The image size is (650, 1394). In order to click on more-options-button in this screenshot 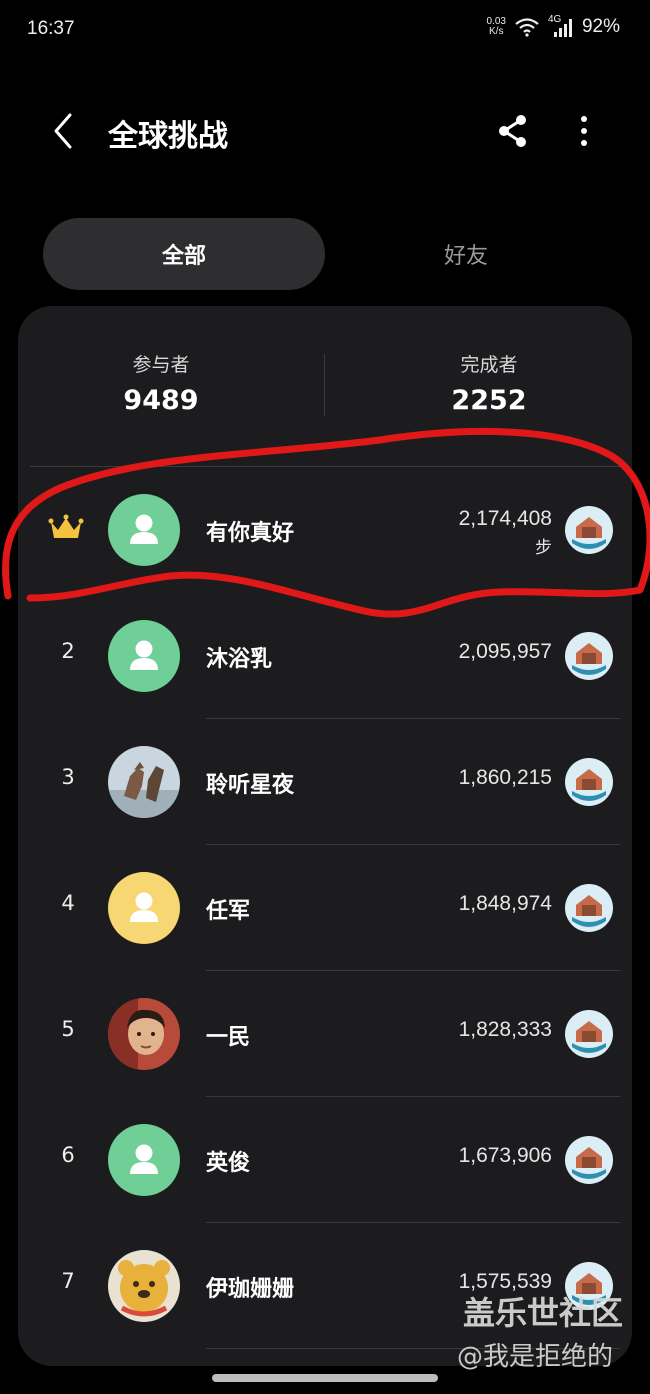, I will do `click(584, 131)`.